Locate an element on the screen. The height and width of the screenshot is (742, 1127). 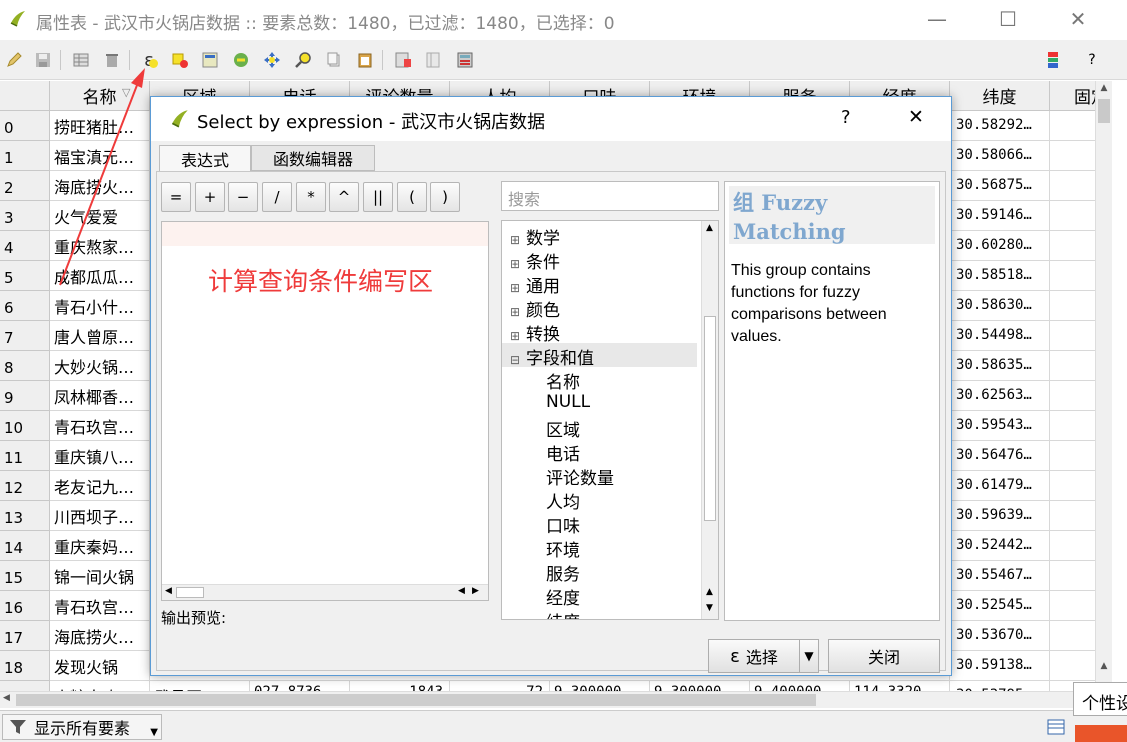
tree-group: ⊟ 字段和值 is located at coordinates (599, 356).